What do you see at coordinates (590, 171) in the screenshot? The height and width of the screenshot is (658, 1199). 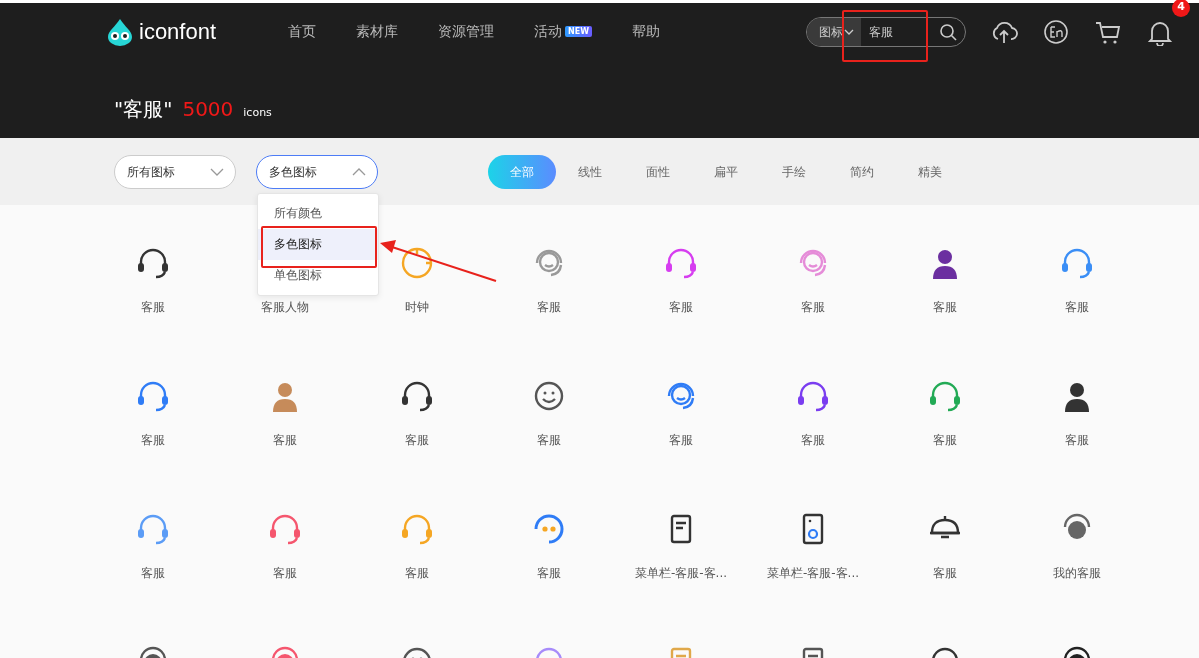 I see `style-tab: 线性` at bounding box center [590, 171].